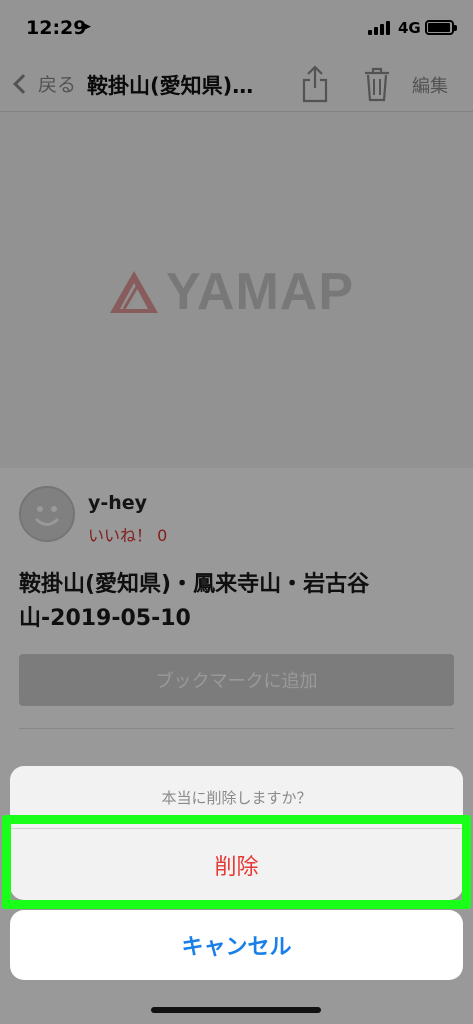 This screenshot has height=1024, width=473. What do you see at coordinates (236, 862) in the screenshot?
I see `highlight-box` at bounding box center [236, 862].